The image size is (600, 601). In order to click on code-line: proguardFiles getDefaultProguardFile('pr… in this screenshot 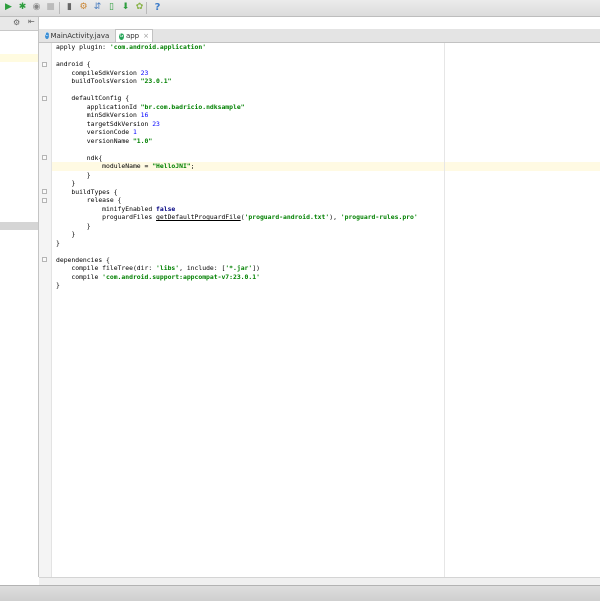, I will do `click(237, 217)`.